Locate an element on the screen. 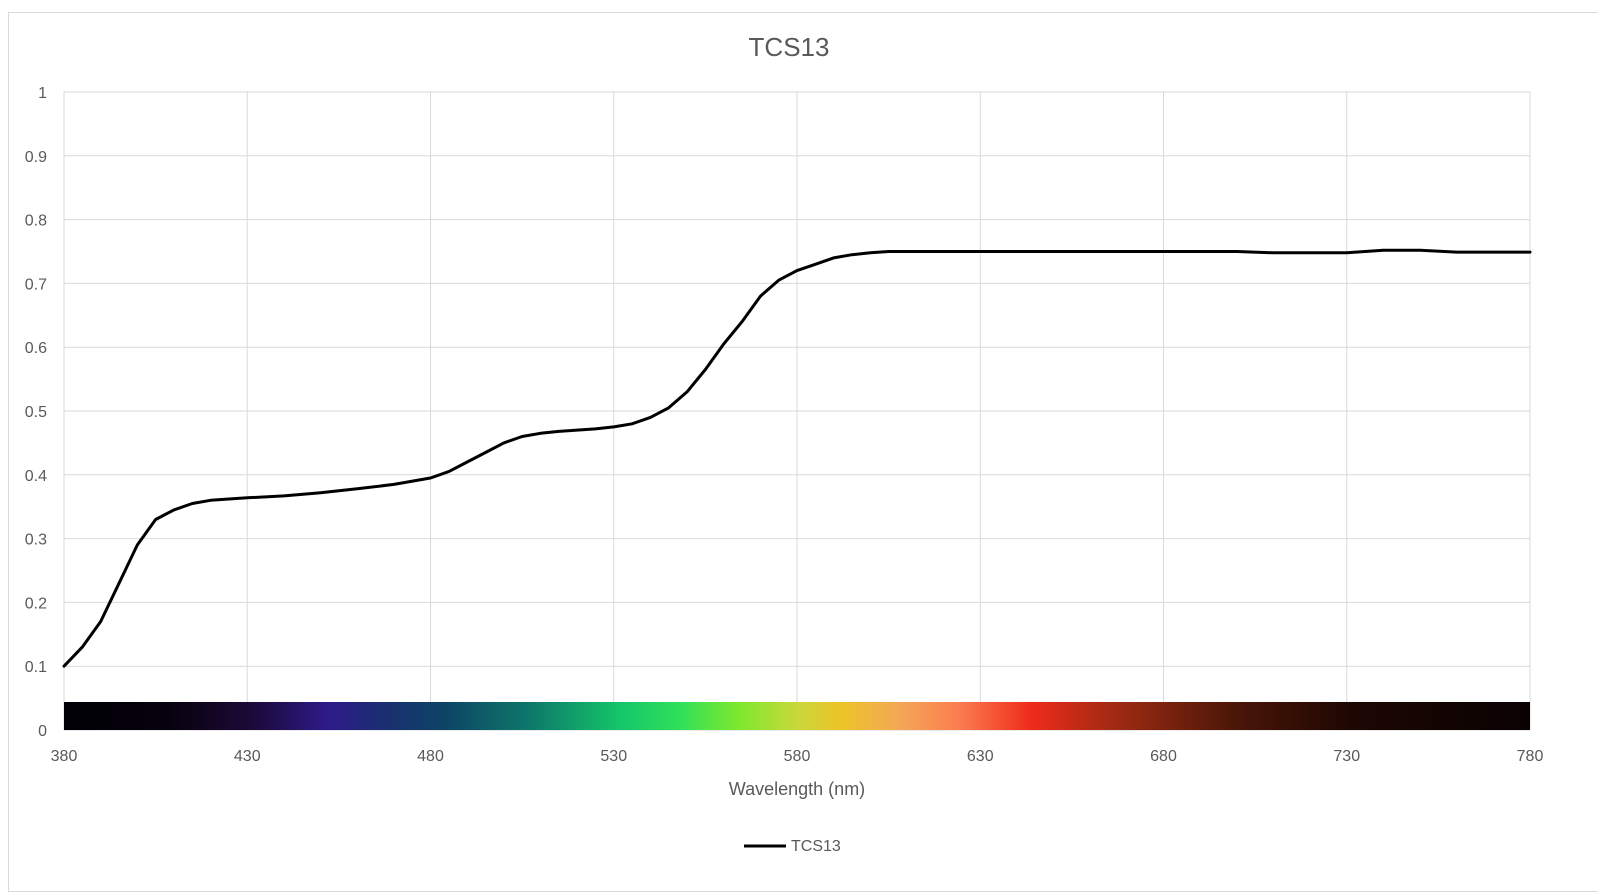 This screenshot has width=1600, height=896. x-tick-label: 580 is located at coordinates (797, 756).